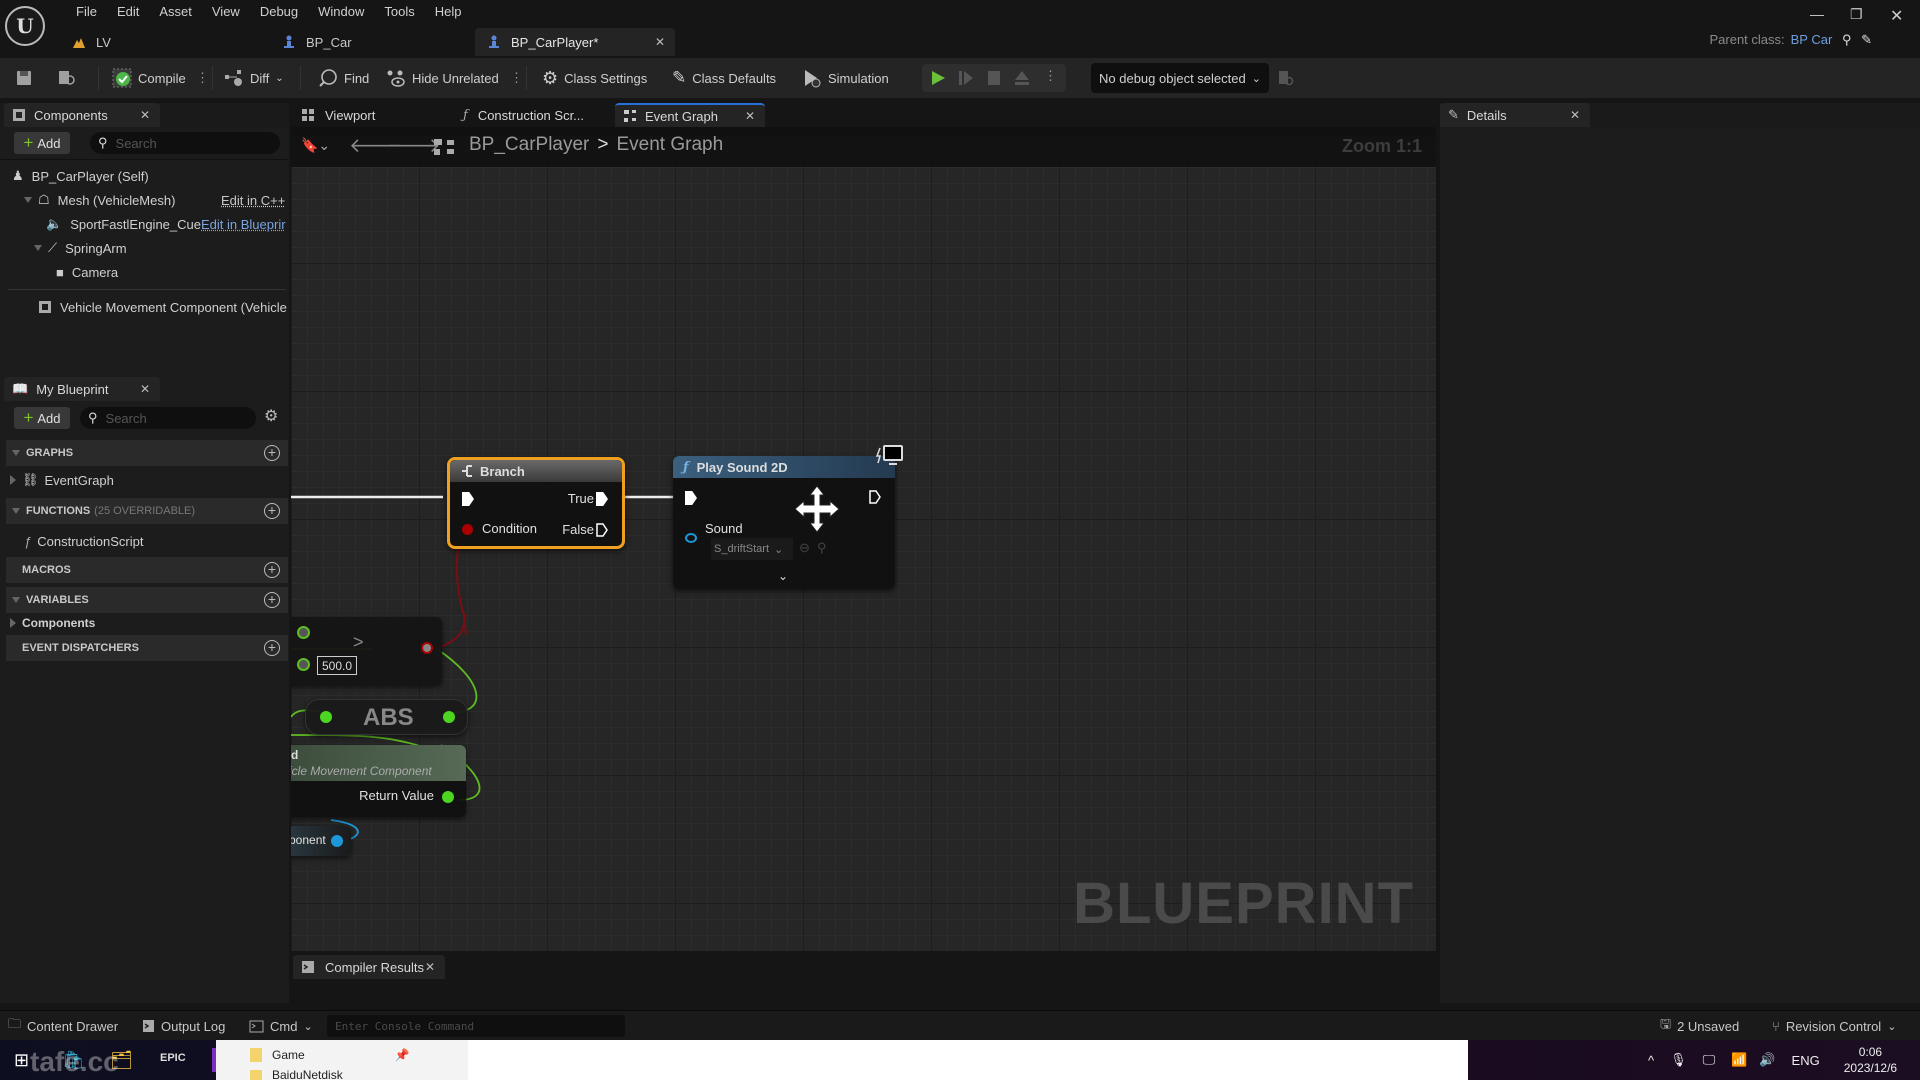  Describe the element at coordinates (1022, 78) in the screenshot. I see `eject-icon` at that location.